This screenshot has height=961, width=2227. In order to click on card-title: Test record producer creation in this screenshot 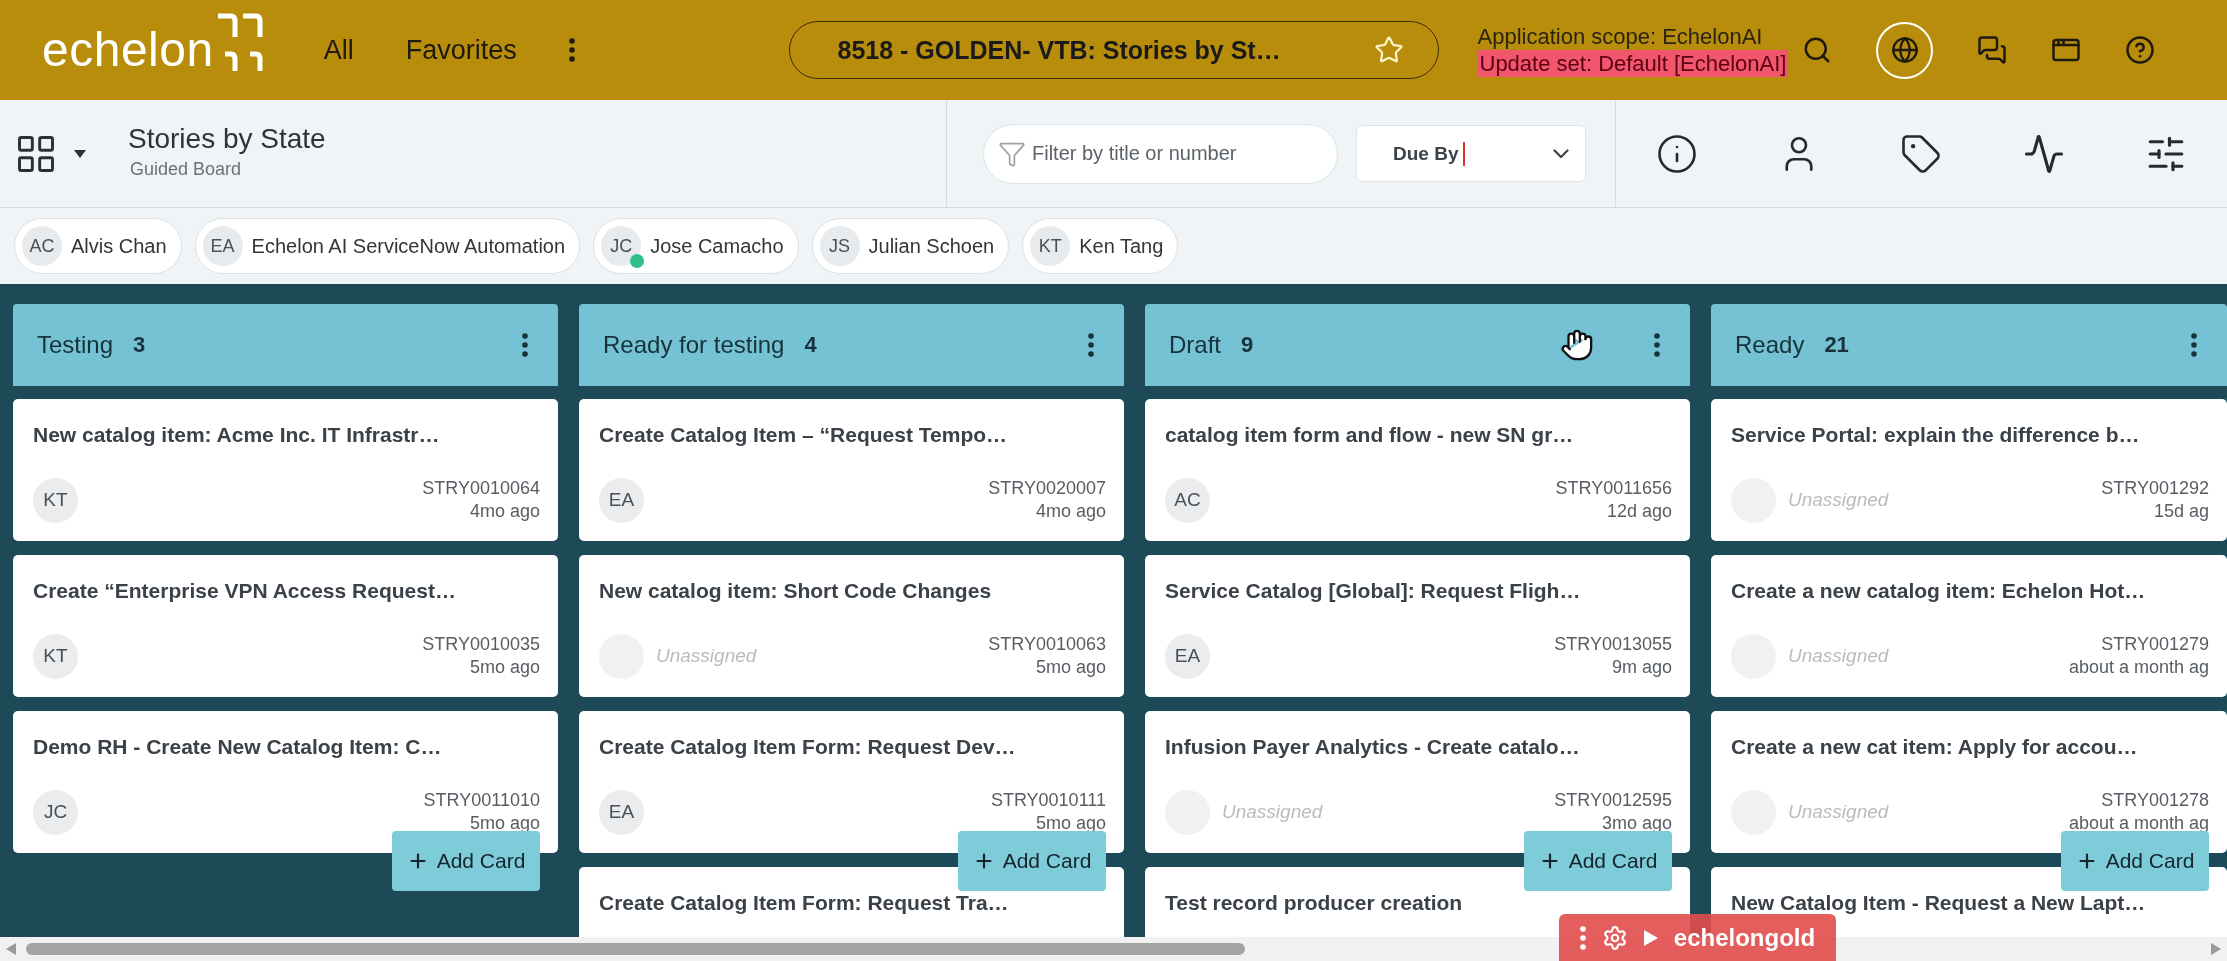, I will do `click(1314, 903)`.